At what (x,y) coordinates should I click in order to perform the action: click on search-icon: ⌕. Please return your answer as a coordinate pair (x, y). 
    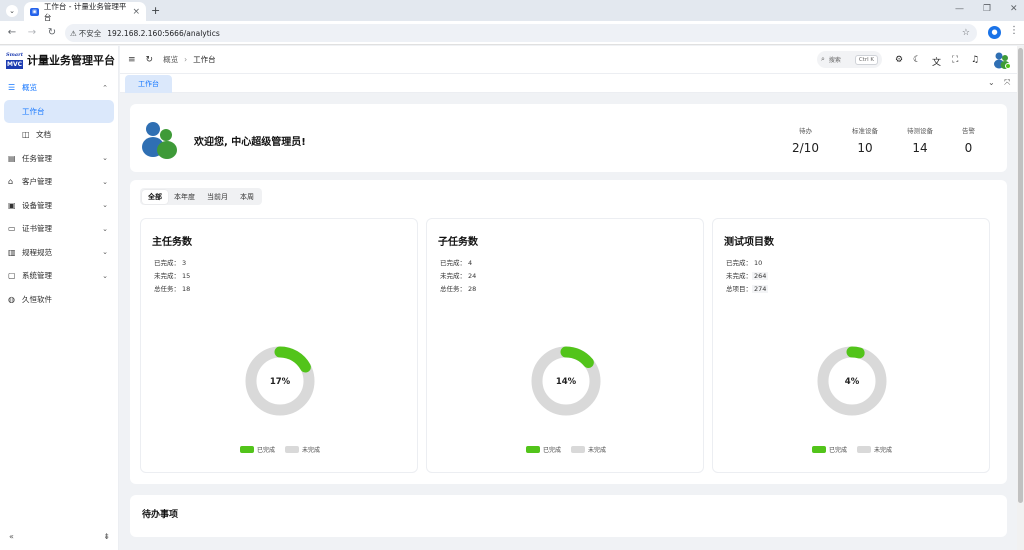
    Looking at the image, I should click on (823, 59).